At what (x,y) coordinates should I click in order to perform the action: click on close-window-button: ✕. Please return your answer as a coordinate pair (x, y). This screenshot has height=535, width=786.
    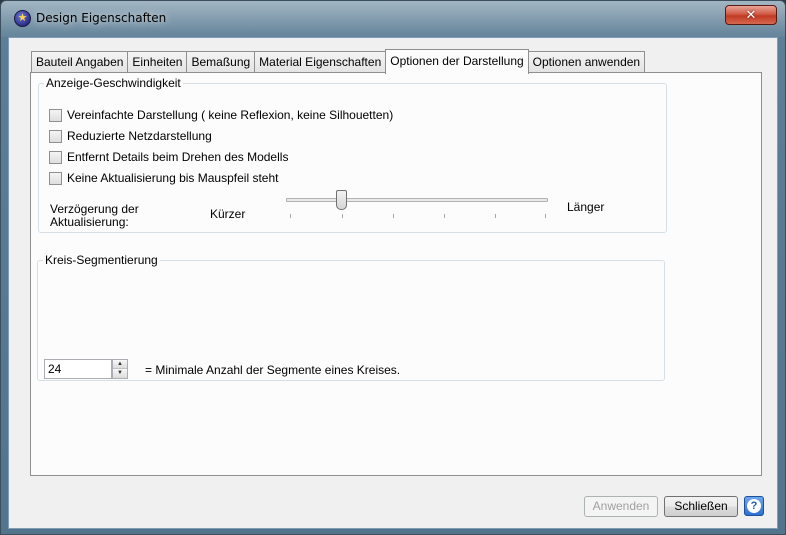
    Looking at the image, I should click on (751, 15).